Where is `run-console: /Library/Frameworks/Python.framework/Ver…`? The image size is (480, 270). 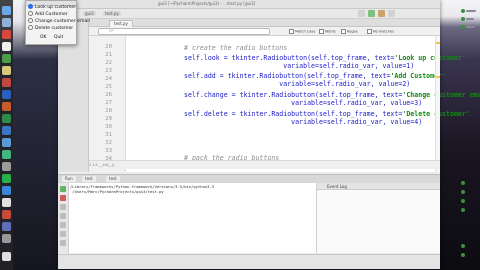
run-console: /Library/Frameworks/Python.framework/Ver… is located at coordinates (187, 218).